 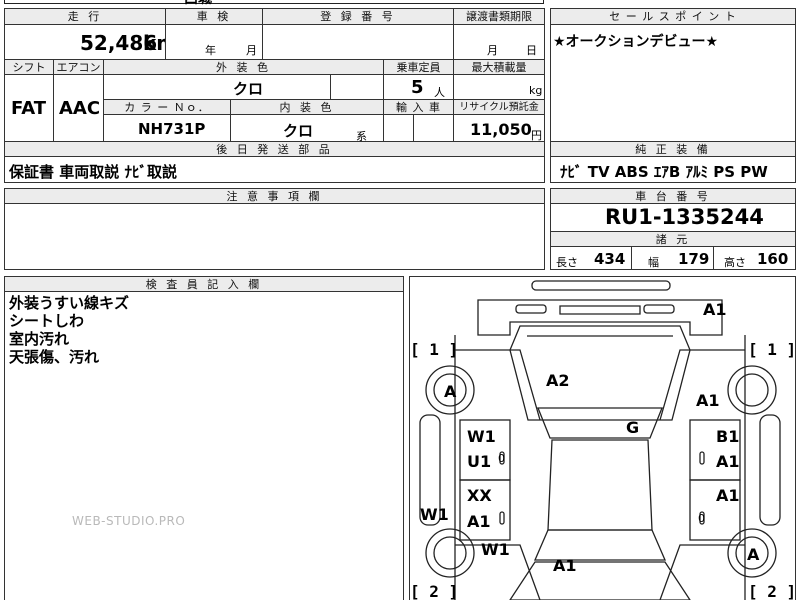 I want to click on front-lamp-left, so click(x=531, y=309).